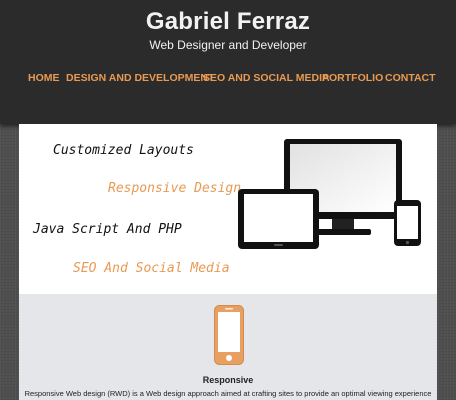 This screenshot has width=456, height=400. What do you see at coordinates (266, 78) in the screenshot?
I see `nav-item-seo-and-social-media: SEO AND SOCIAL MEDIA` at bounding box center [266, 78].